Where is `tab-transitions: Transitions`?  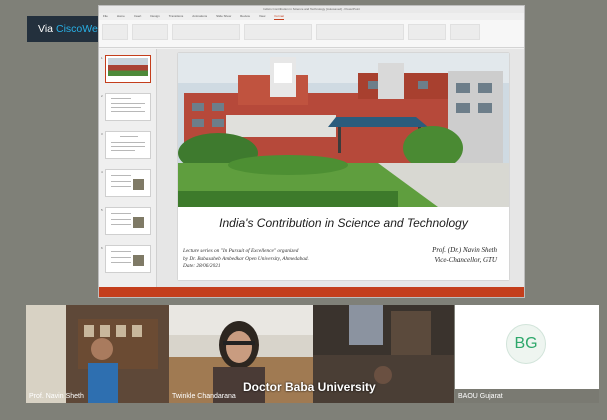
tab-transitions: Transitions is located at coordinates (176, 16).